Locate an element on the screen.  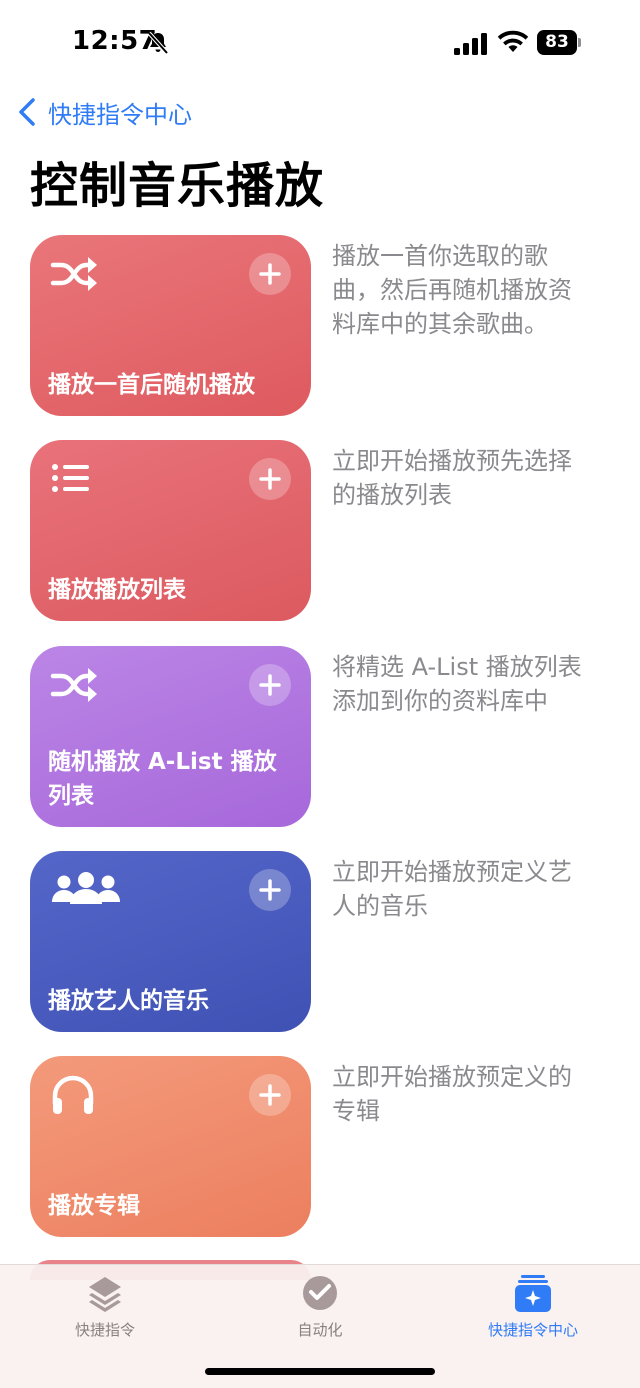
gallery-sparkle-icon is located at coordinates (533, 1293).